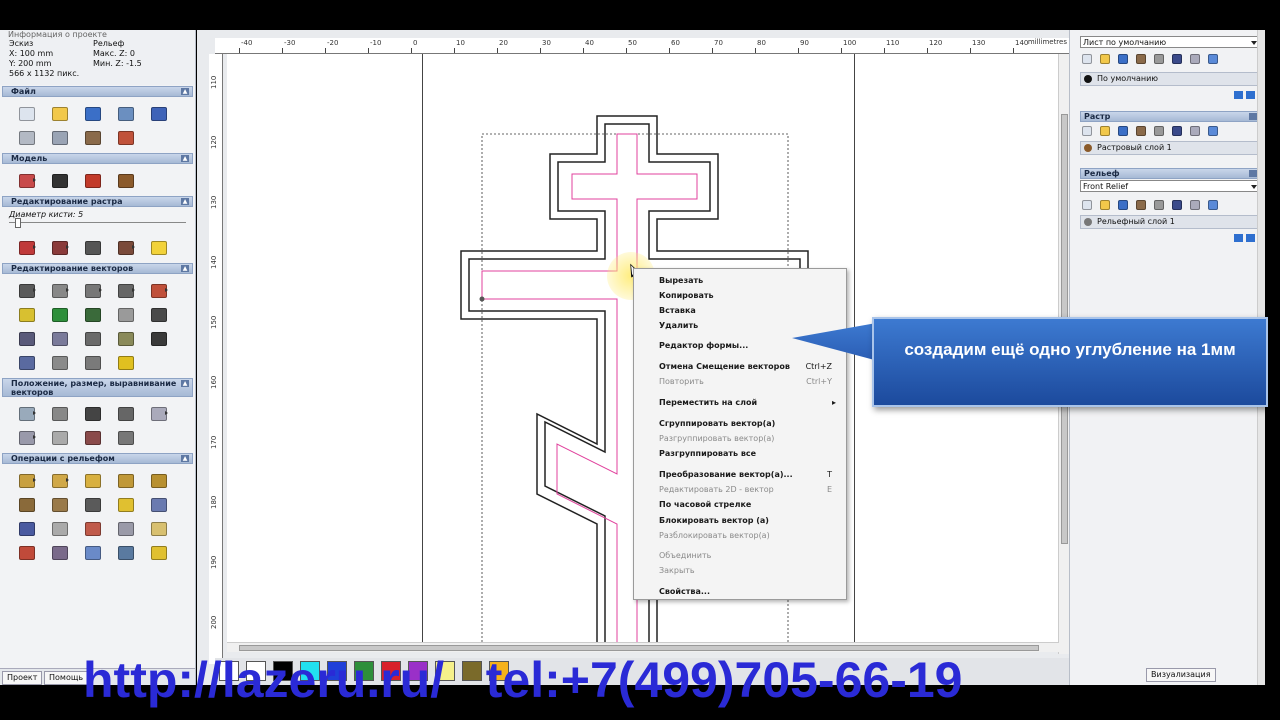 This screenshot has width=1280, height=720. What do you see at coordinates (747, 555) in the screenshot?
I see `context-menu-item: Объединить` at bounding box center [747, 555].